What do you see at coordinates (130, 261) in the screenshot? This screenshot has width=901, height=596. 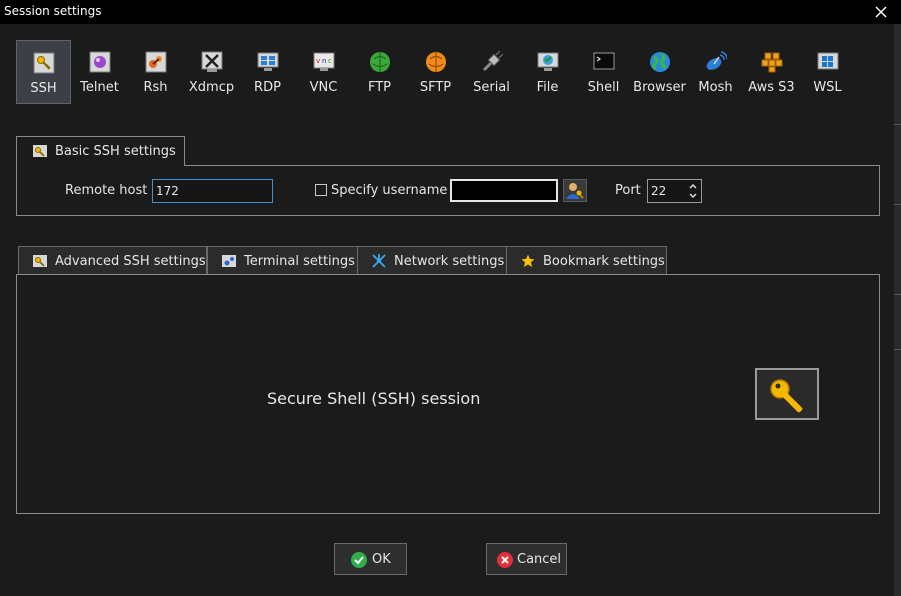 I see `tab-label: Advanced SSH settings` at bounding box center [130, 261].